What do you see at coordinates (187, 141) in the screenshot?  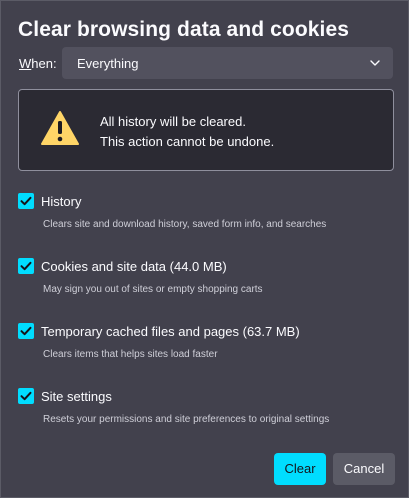 I see `warning-line-2: This action cannot be undone.` at bounding box center [187, 141].